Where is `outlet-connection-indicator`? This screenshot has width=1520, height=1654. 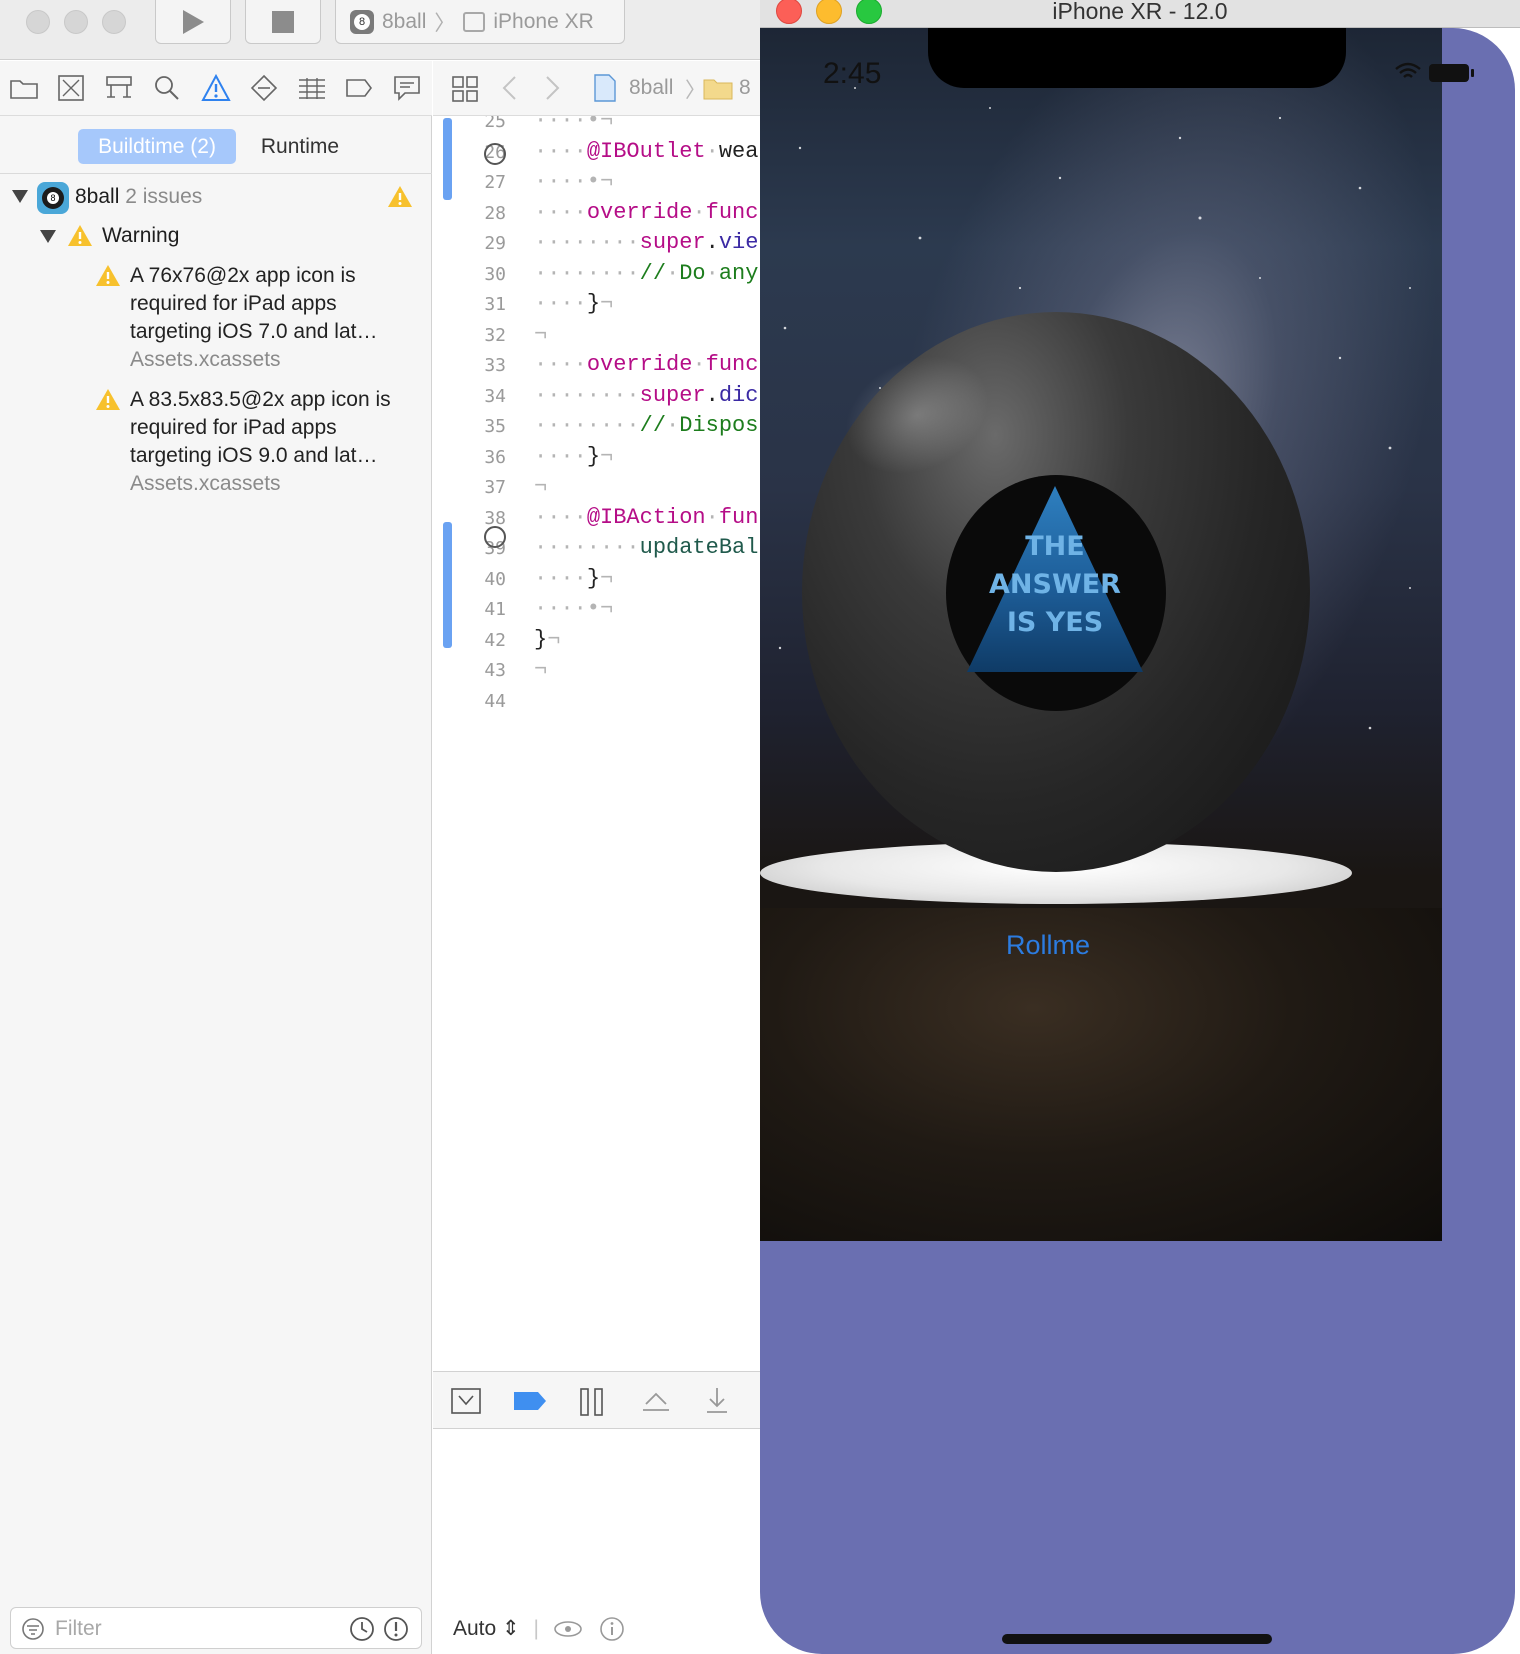 outlet-connection-indicator is located at coordinates (495, 154).